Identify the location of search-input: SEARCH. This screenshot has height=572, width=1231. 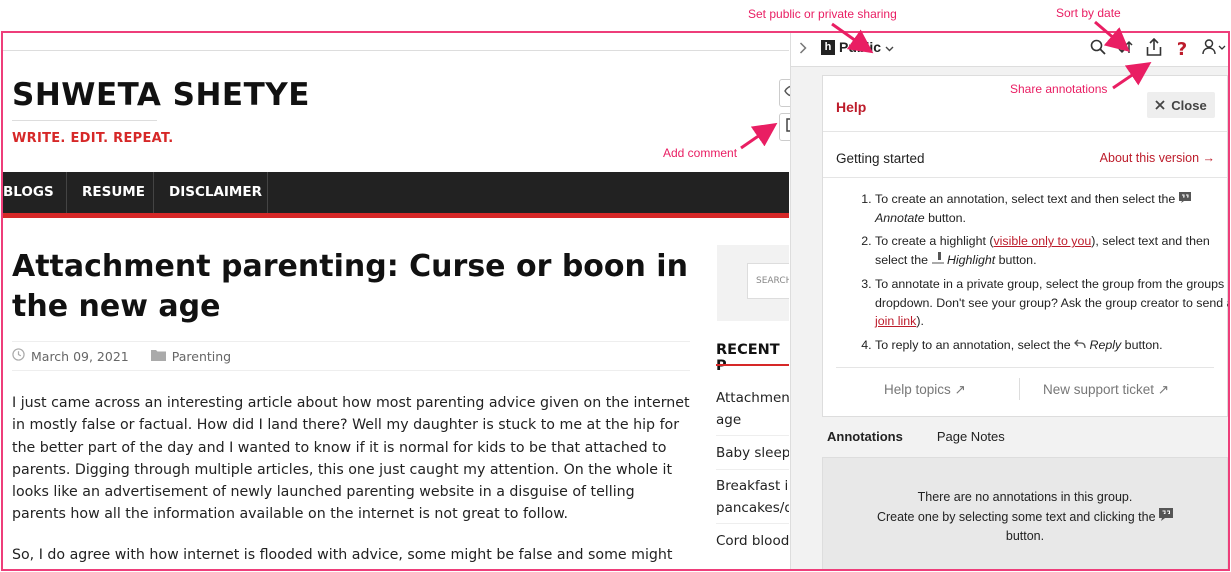
(768, 281).